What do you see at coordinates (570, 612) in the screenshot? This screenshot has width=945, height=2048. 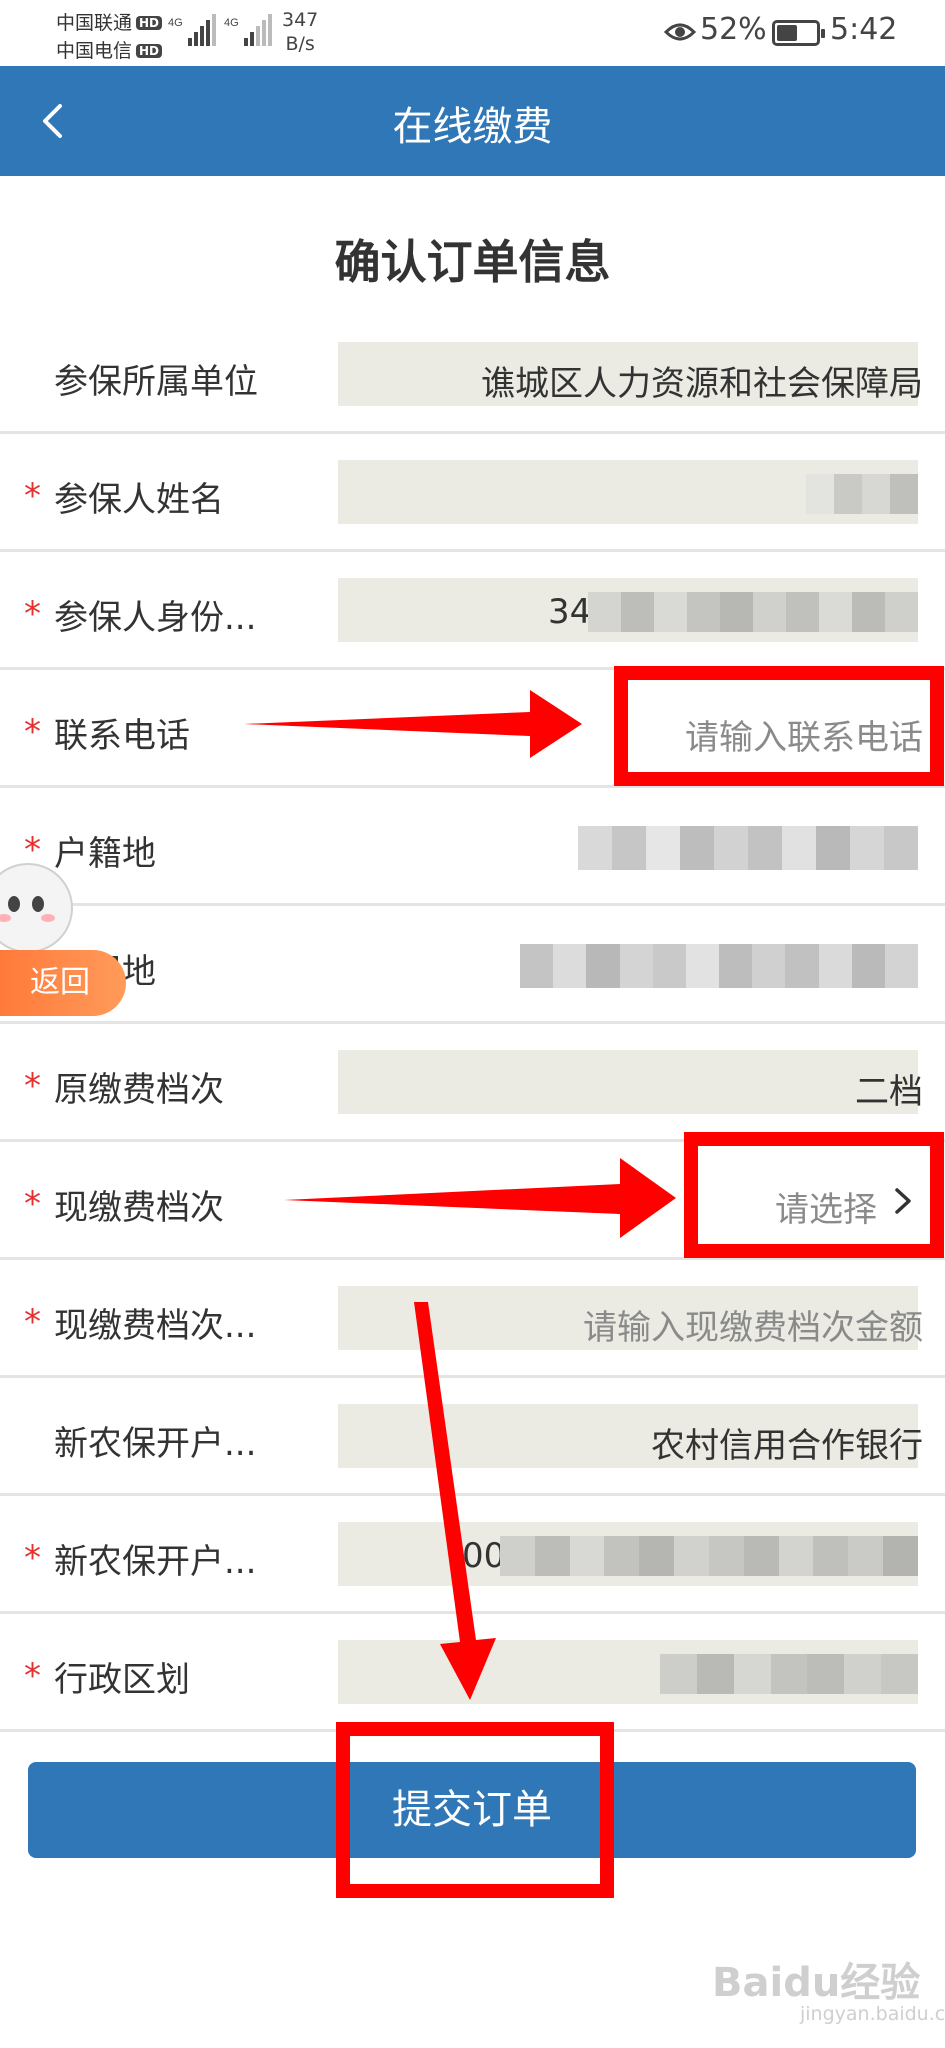 I see `row-value: 34` at bounding box center [570, 612].